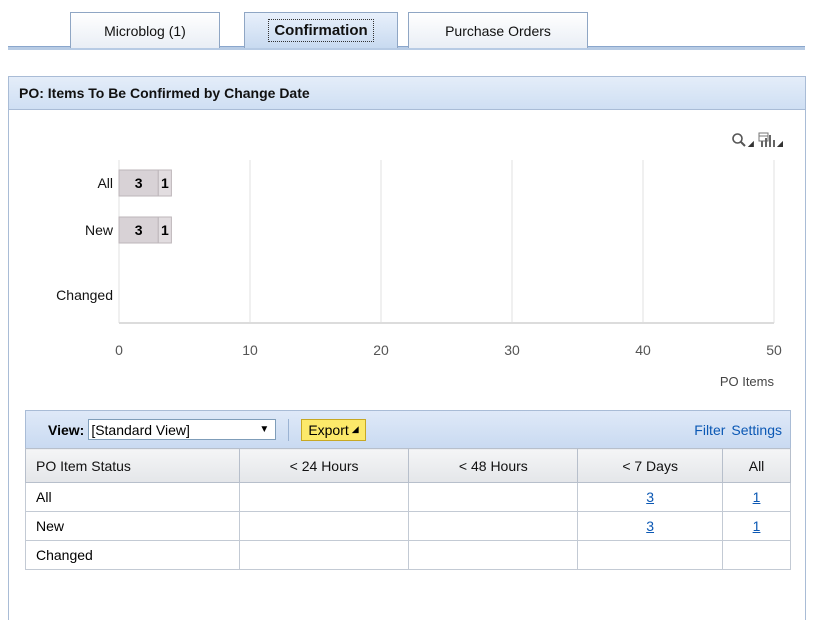  I want to click on tab-microblog: Microblog (1), so click(145, 30).